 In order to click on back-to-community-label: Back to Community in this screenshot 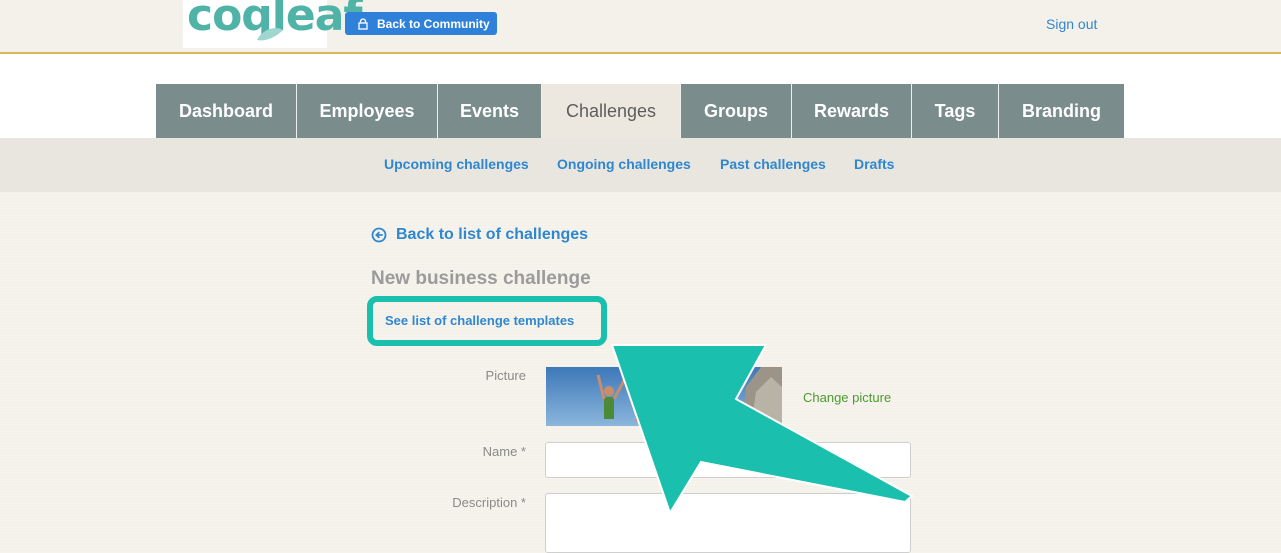, I will do `click(433, 23)`.